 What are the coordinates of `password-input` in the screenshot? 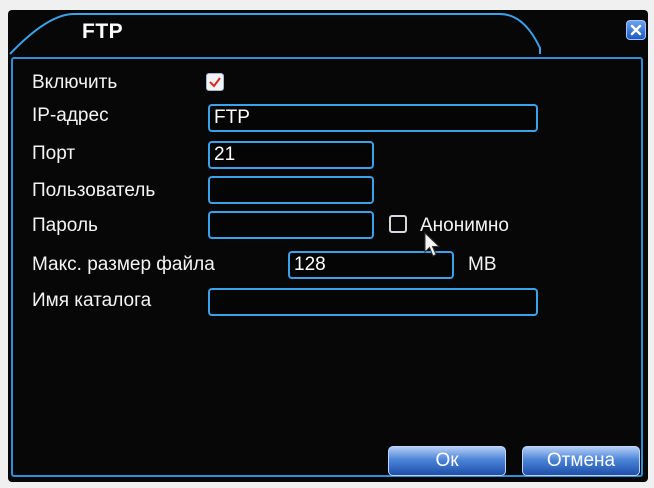 It's located at (291, 225).